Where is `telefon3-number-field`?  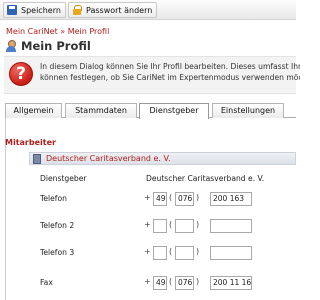 telefon3-number-field is located at coordinates (231, 253).